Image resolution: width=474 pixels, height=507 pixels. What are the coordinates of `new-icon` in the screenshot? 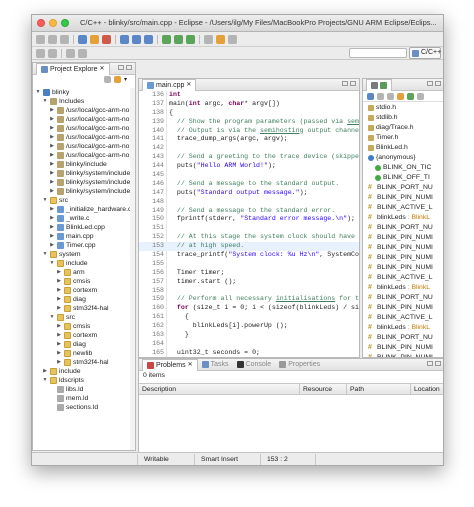 It's located at (40, 39).